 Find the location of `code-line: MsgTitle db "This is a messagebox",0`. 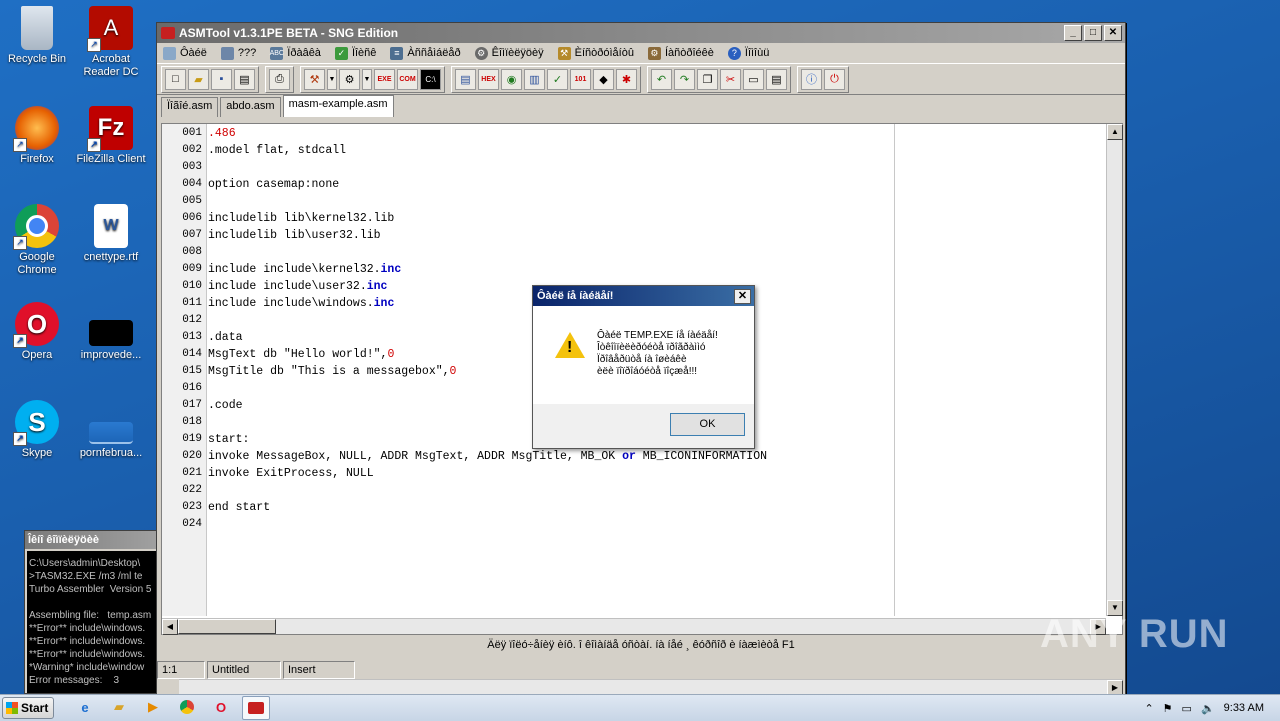

code-line: MsgTitle db "This is a messagebox",0 is located at coordinates (332, 371).